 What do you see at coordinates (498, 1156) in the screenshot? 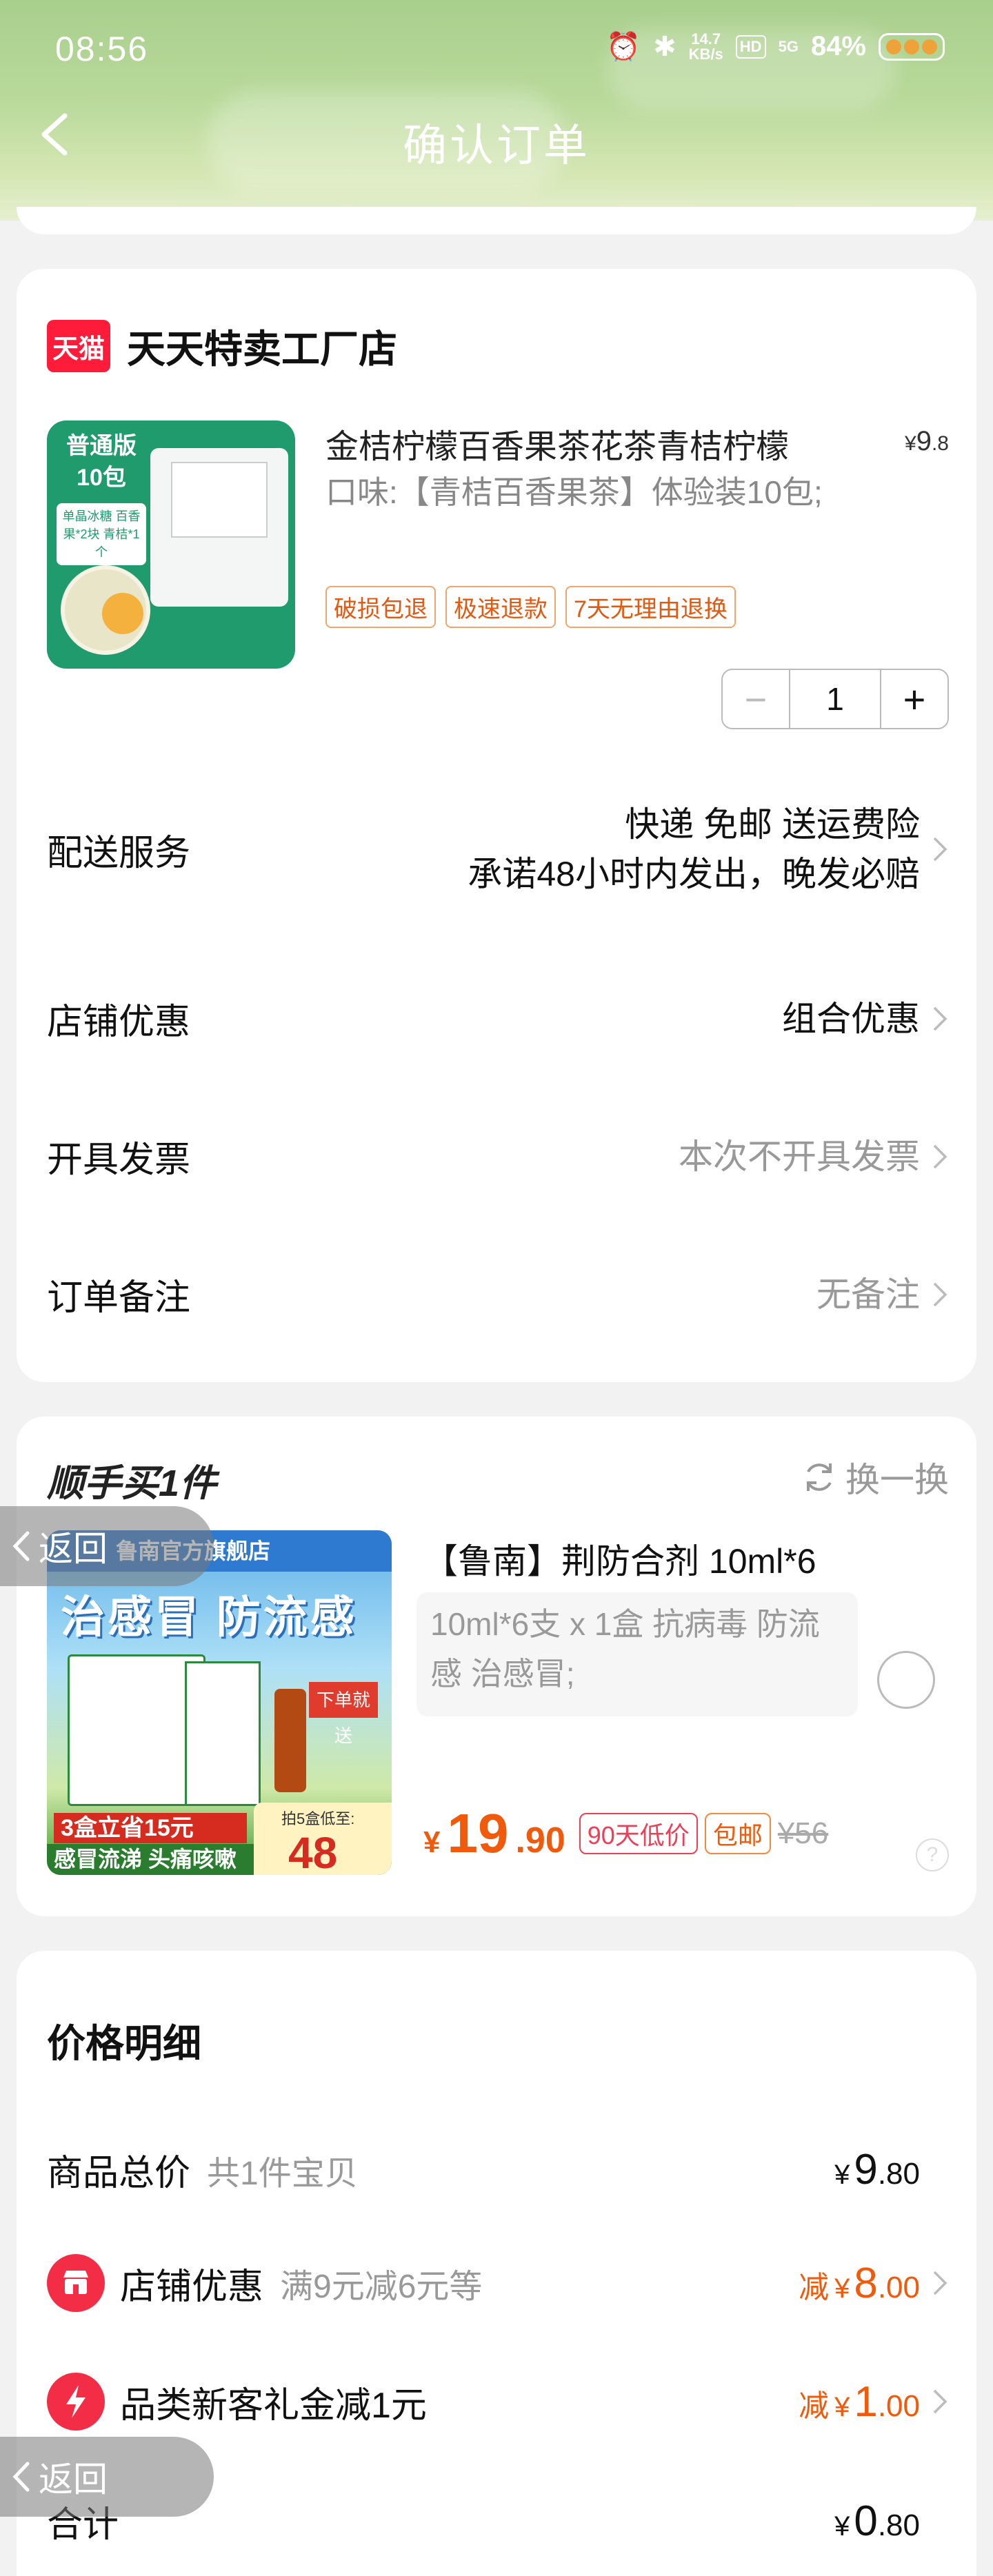
I see `invoice-row: 开具发票 本次不开具发票` at bounding box center [498, 1156].